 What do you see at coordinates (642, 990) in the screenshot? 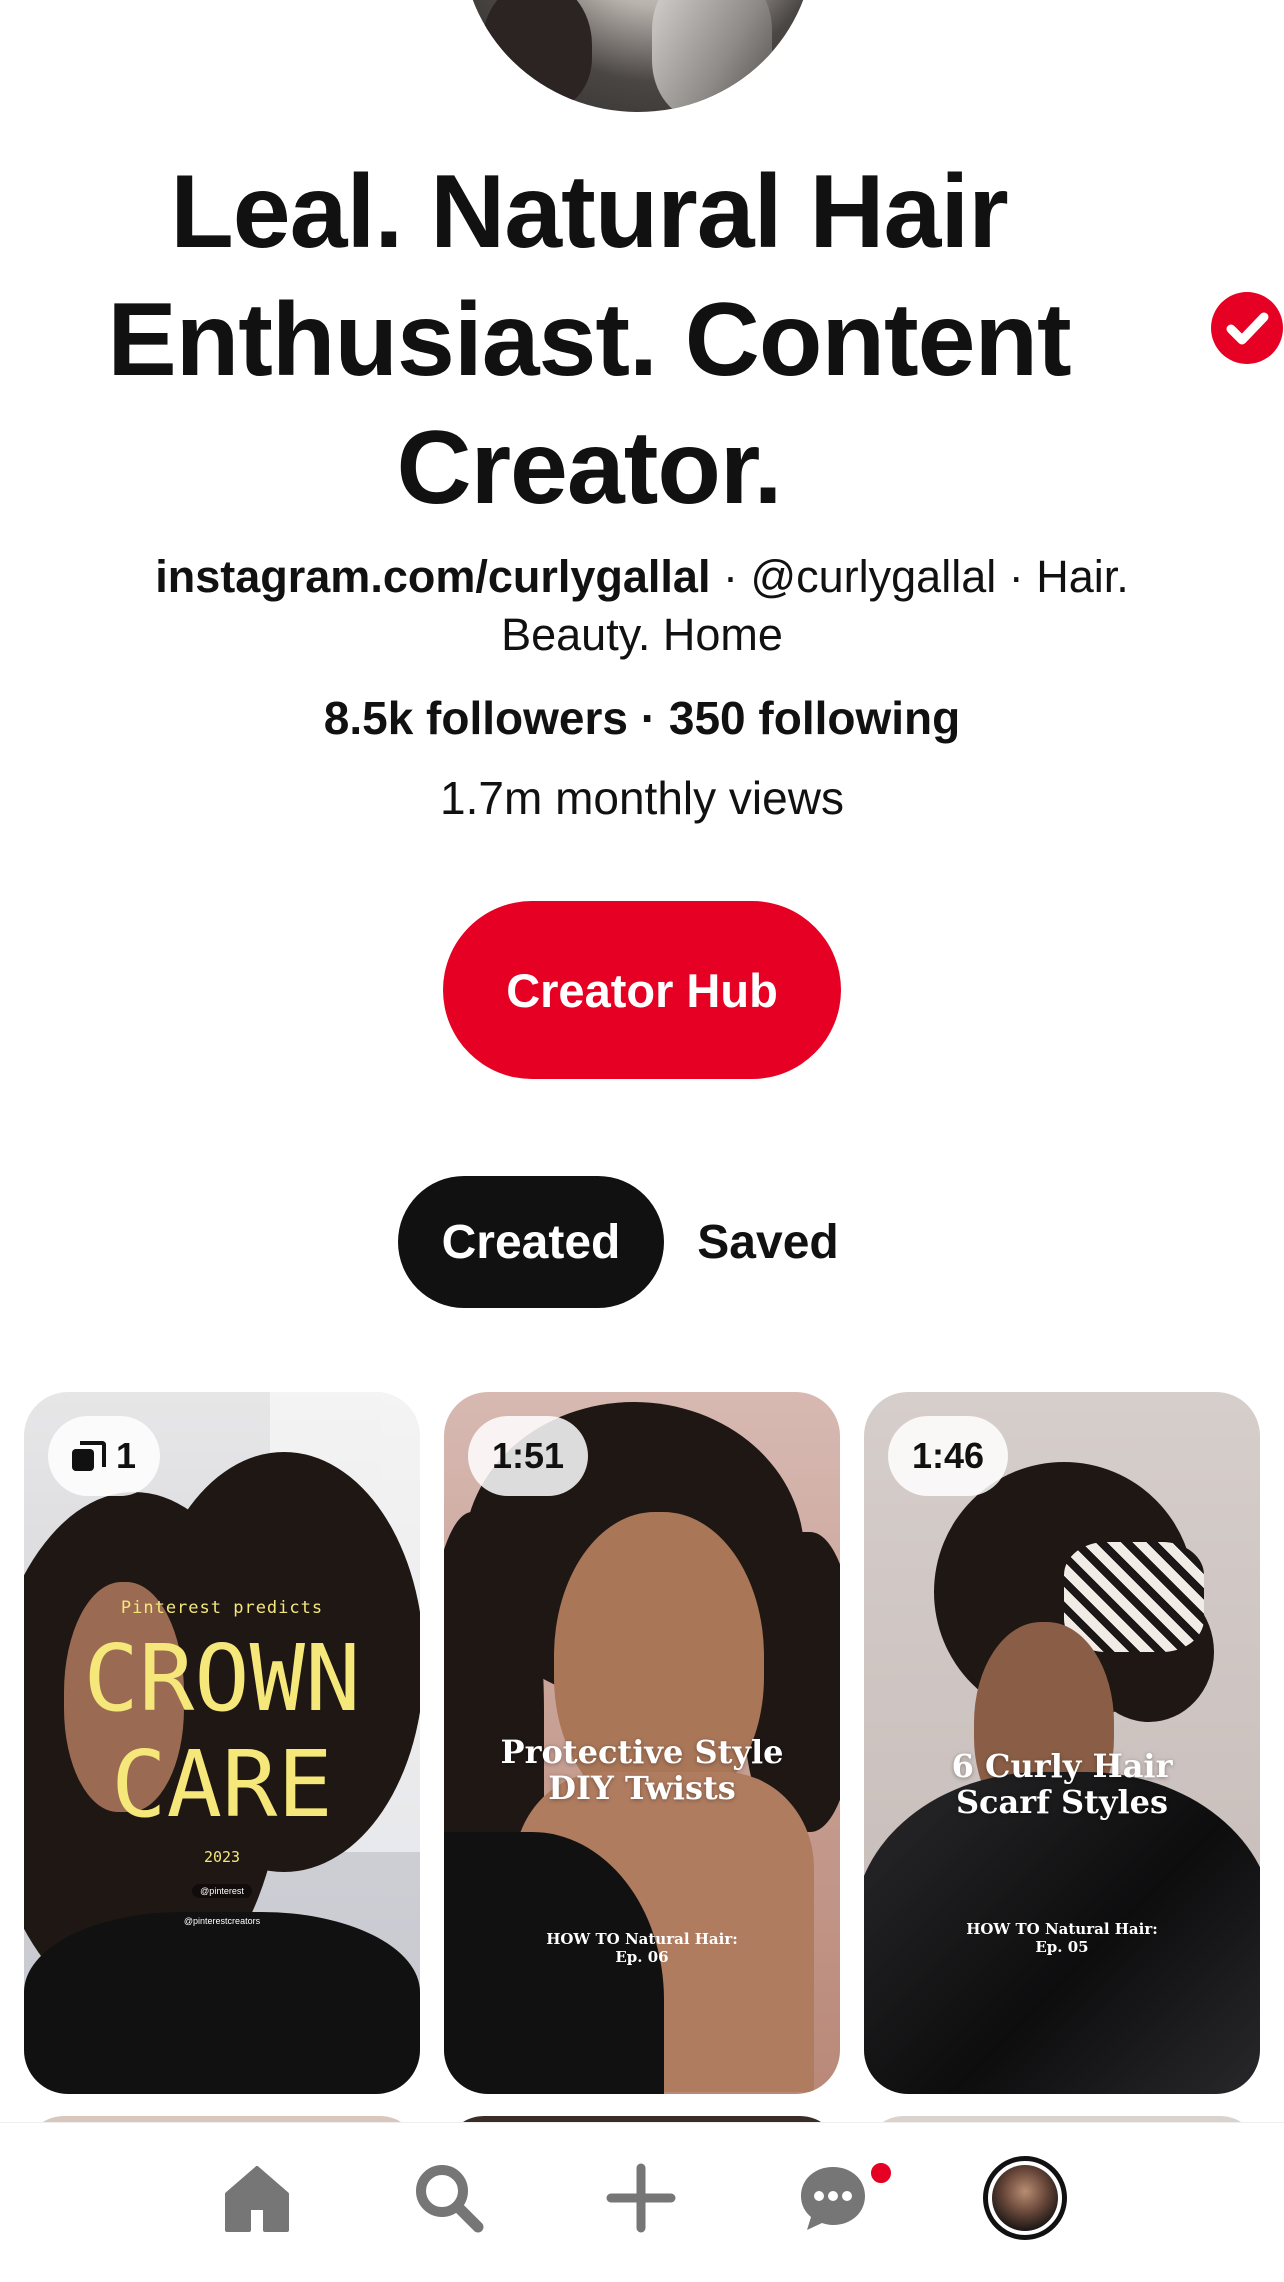
I see `creator-hub-button: Creator Hub` at bounding box center [642, 990].